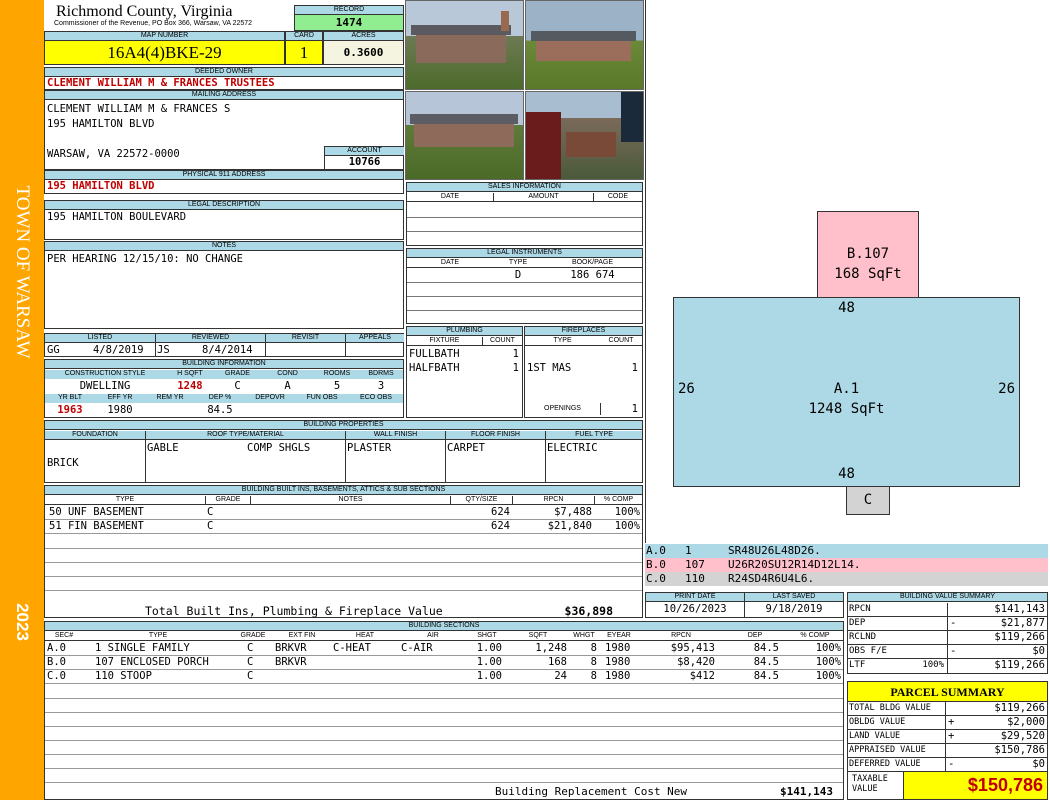  Describe the element at coordinates (481, 500) in the screenshot. I see `bi-h-qty: QTY/SIZE` at that location.